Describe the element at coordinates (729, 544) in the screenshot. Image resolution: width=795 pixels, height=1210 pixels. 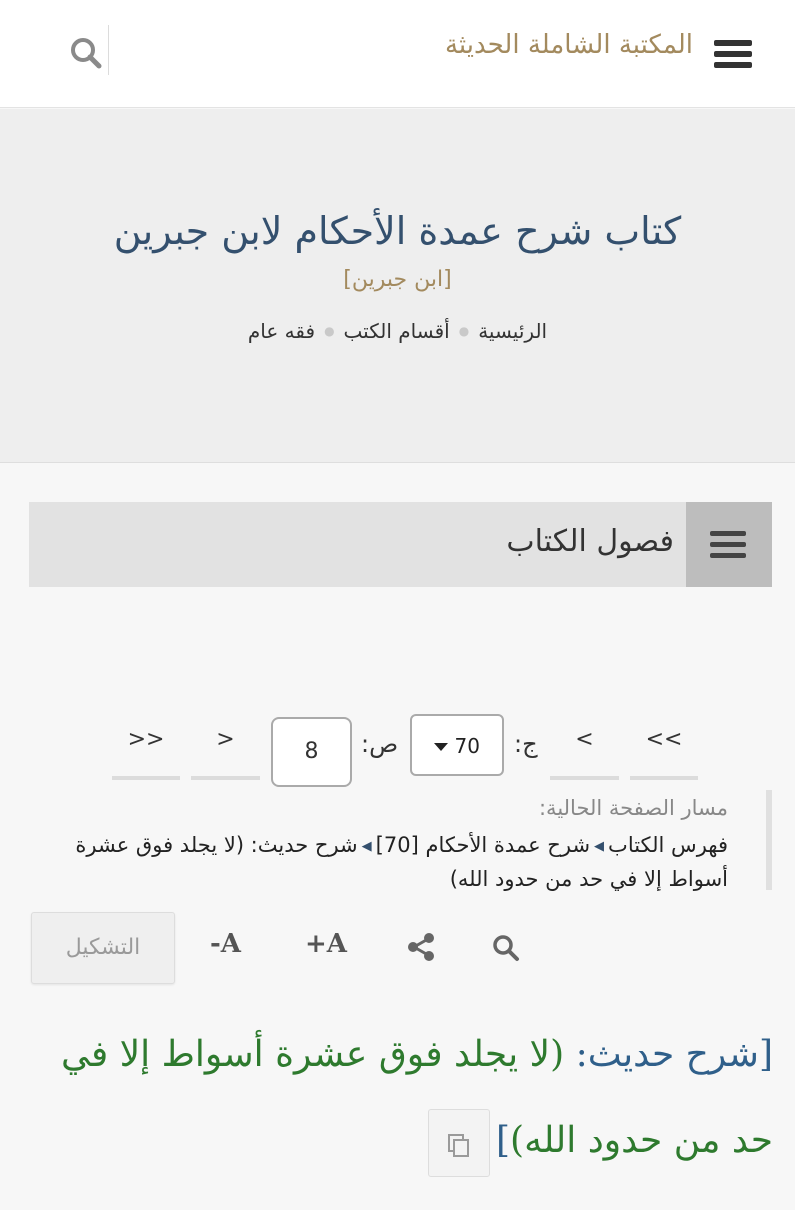
I see `list-icon` at that location.